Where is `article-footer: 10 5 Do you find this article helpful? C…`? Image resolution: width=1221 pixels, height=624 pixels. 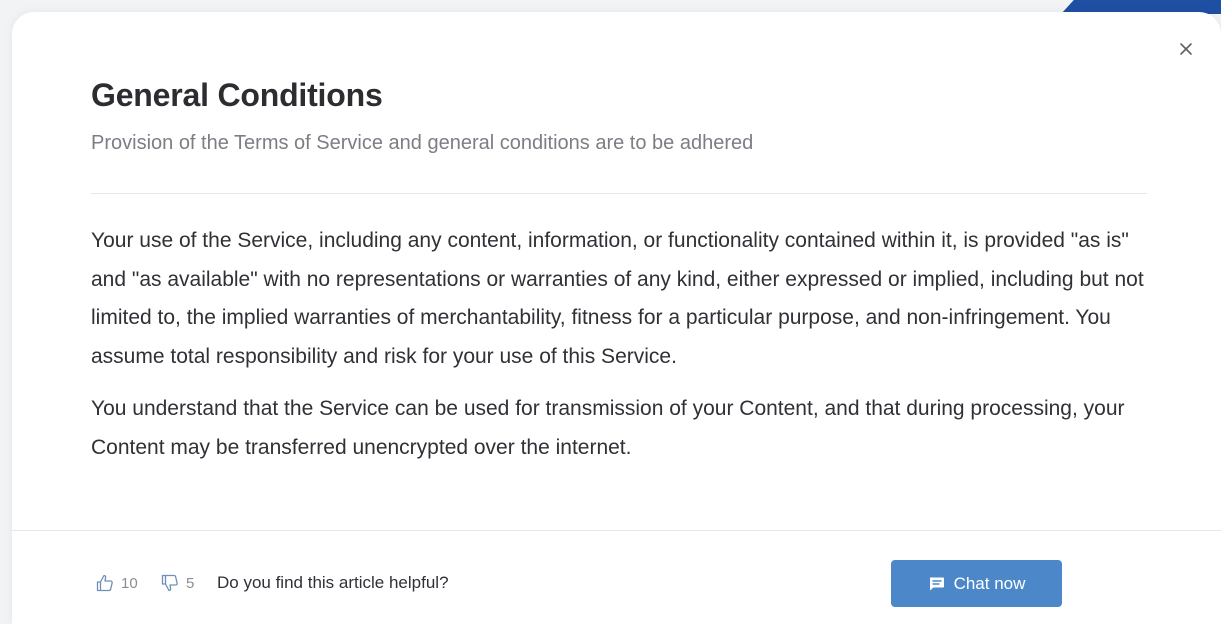
article-footer: 10 5 Do you find this article helpful? C… is located at coordinates (616, 577).